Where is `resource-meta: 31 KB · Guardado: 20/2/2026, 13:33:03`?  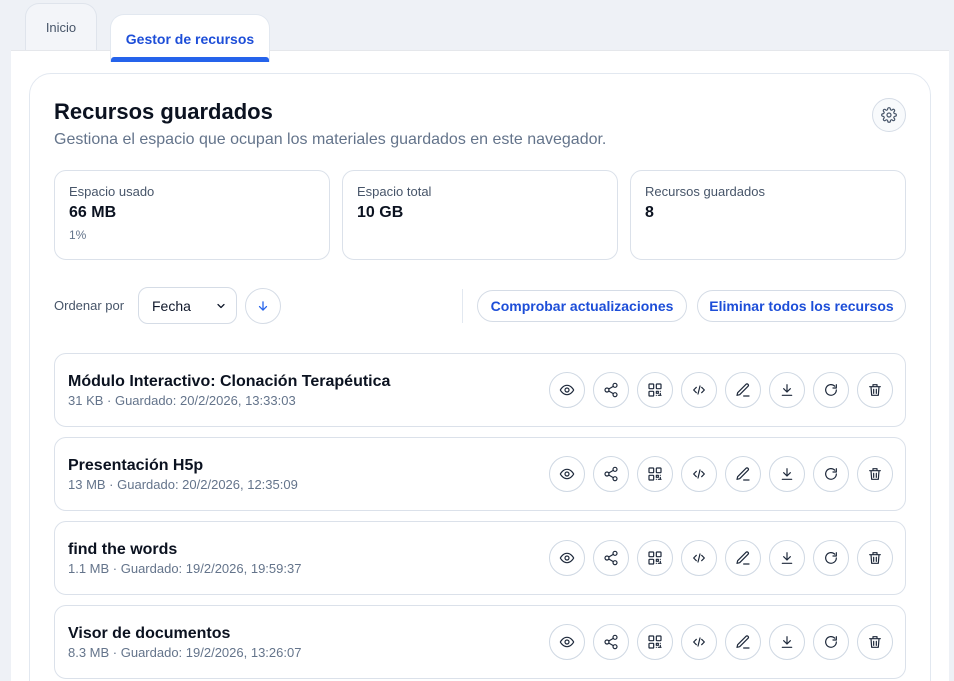
resource-meta: 31 KB · Guardado: 20/2/2026, 13:33:03 is located at coordinates (182, 400).